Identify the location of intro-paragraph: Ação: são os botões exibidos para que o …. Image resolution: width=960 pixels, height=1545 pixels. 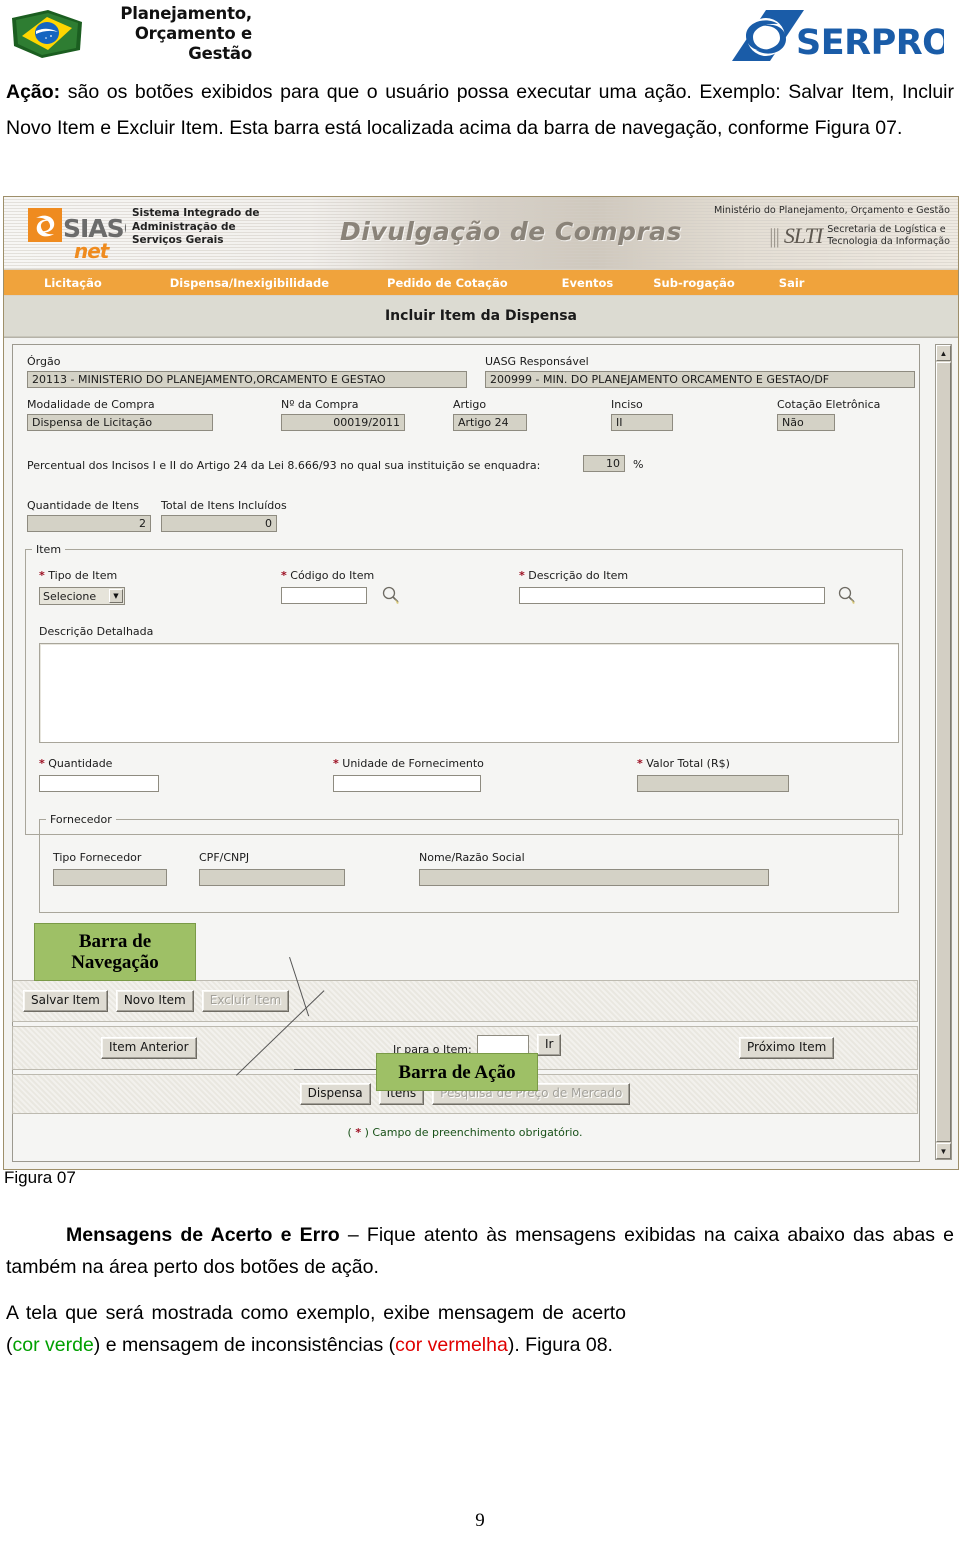
(480, 110).